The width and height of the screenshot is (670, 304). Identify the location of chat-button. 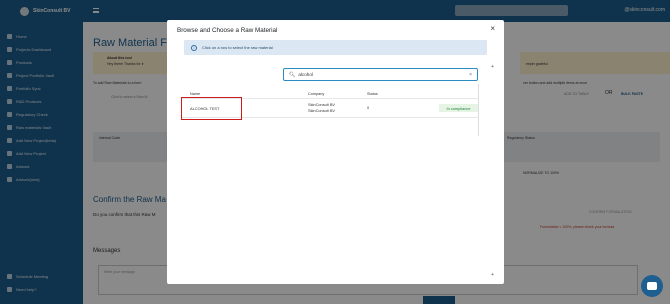
(652, 286).